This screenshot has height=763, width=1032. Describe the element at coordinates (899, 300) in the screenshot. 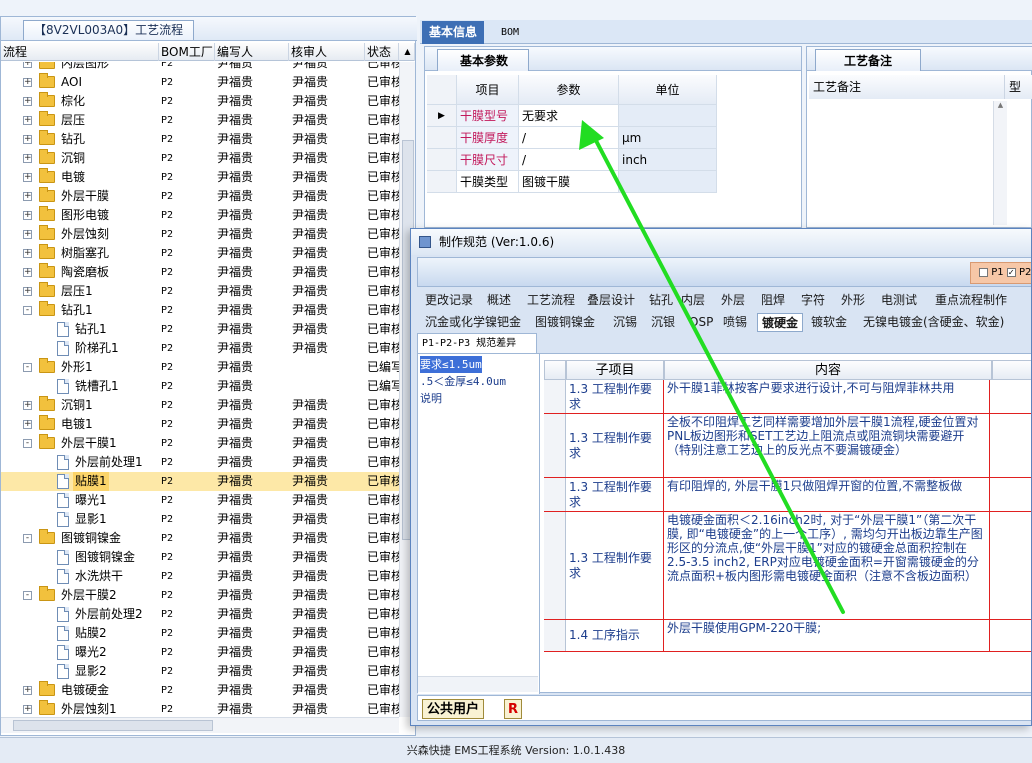

I see `tab-tab_row1-10: 电测试` at that location.